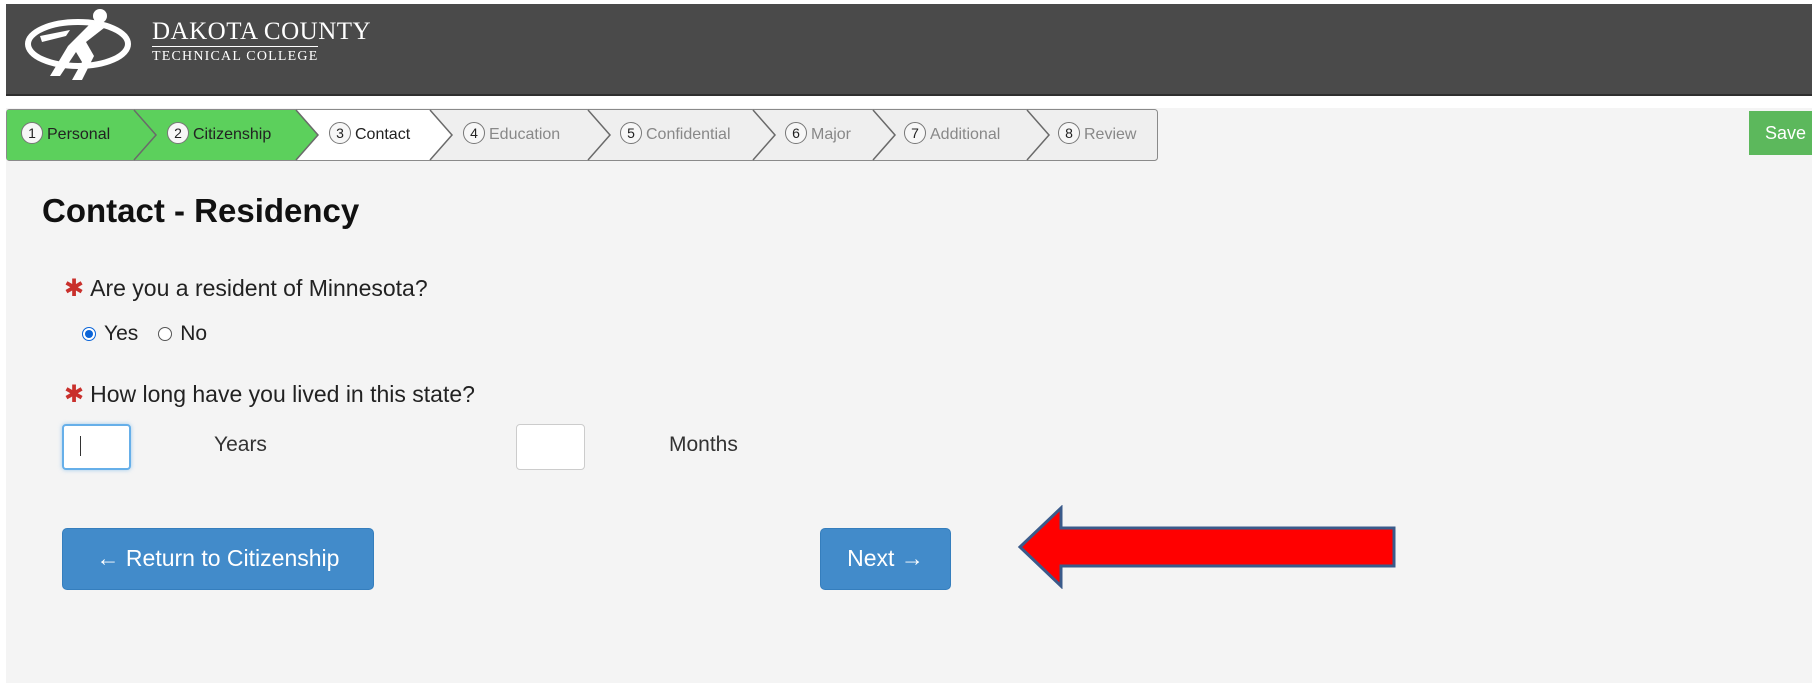 The image size is (1812, 683). I want to click on residency-options: Yes No, so click(144, 334).